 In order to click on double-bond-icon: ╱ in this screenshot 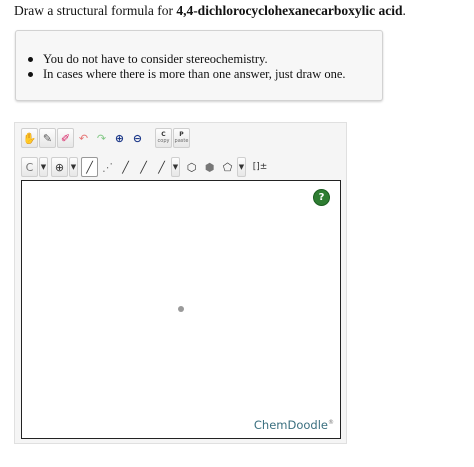, I will do `click(143, 167)`.